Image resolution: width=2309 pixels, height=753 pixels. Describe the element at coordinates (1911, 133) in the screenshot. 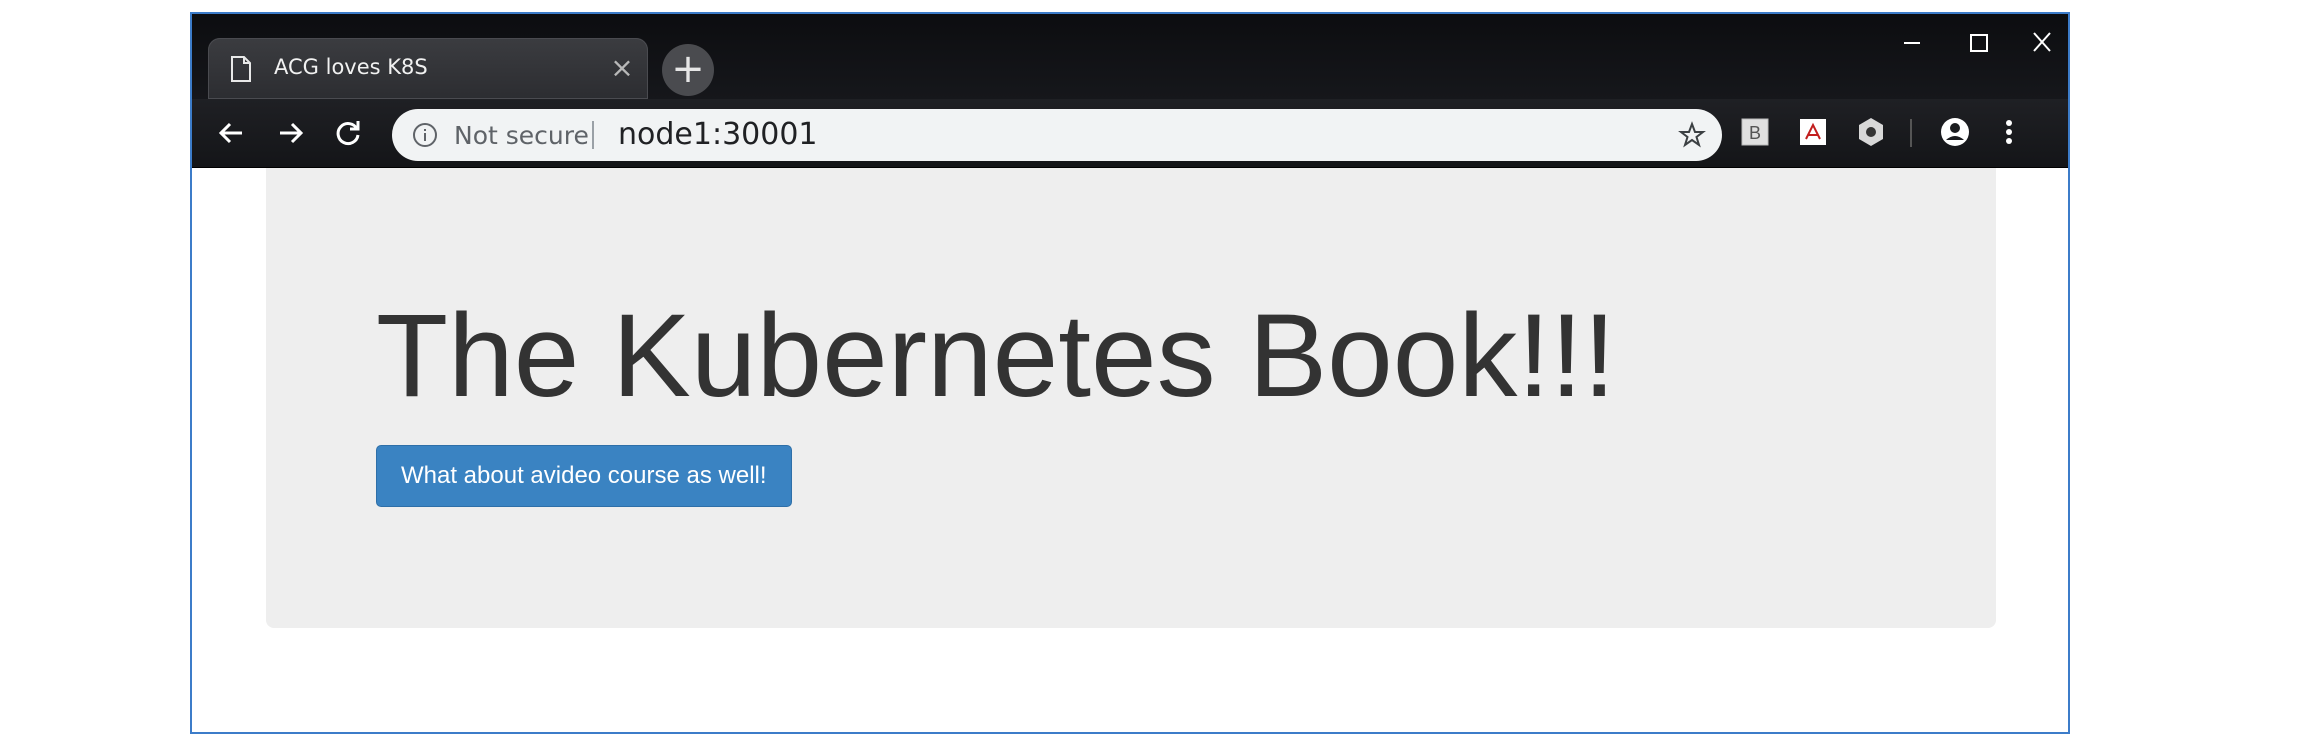

I see `toolbar-divider` at that location.